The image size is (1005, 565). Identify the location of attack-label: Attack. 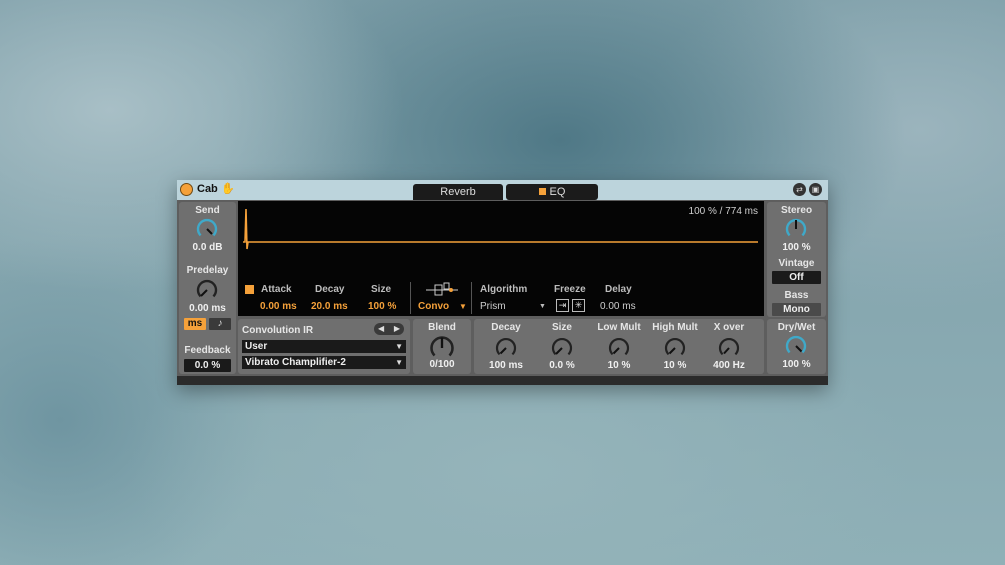
(276, 289).